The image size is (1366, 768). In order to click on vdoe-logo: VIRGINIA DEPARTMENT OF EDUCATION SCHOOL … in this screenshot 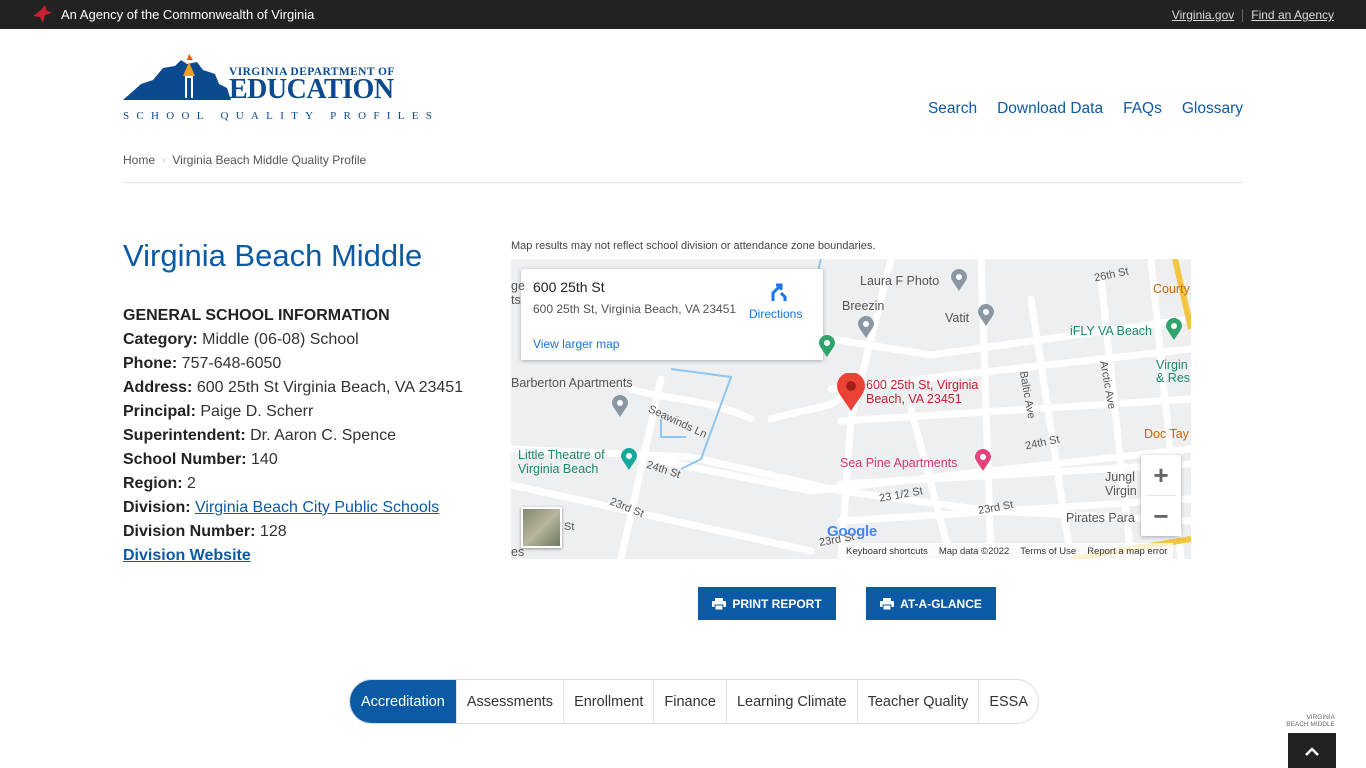, I will do `click(277, 89)`.